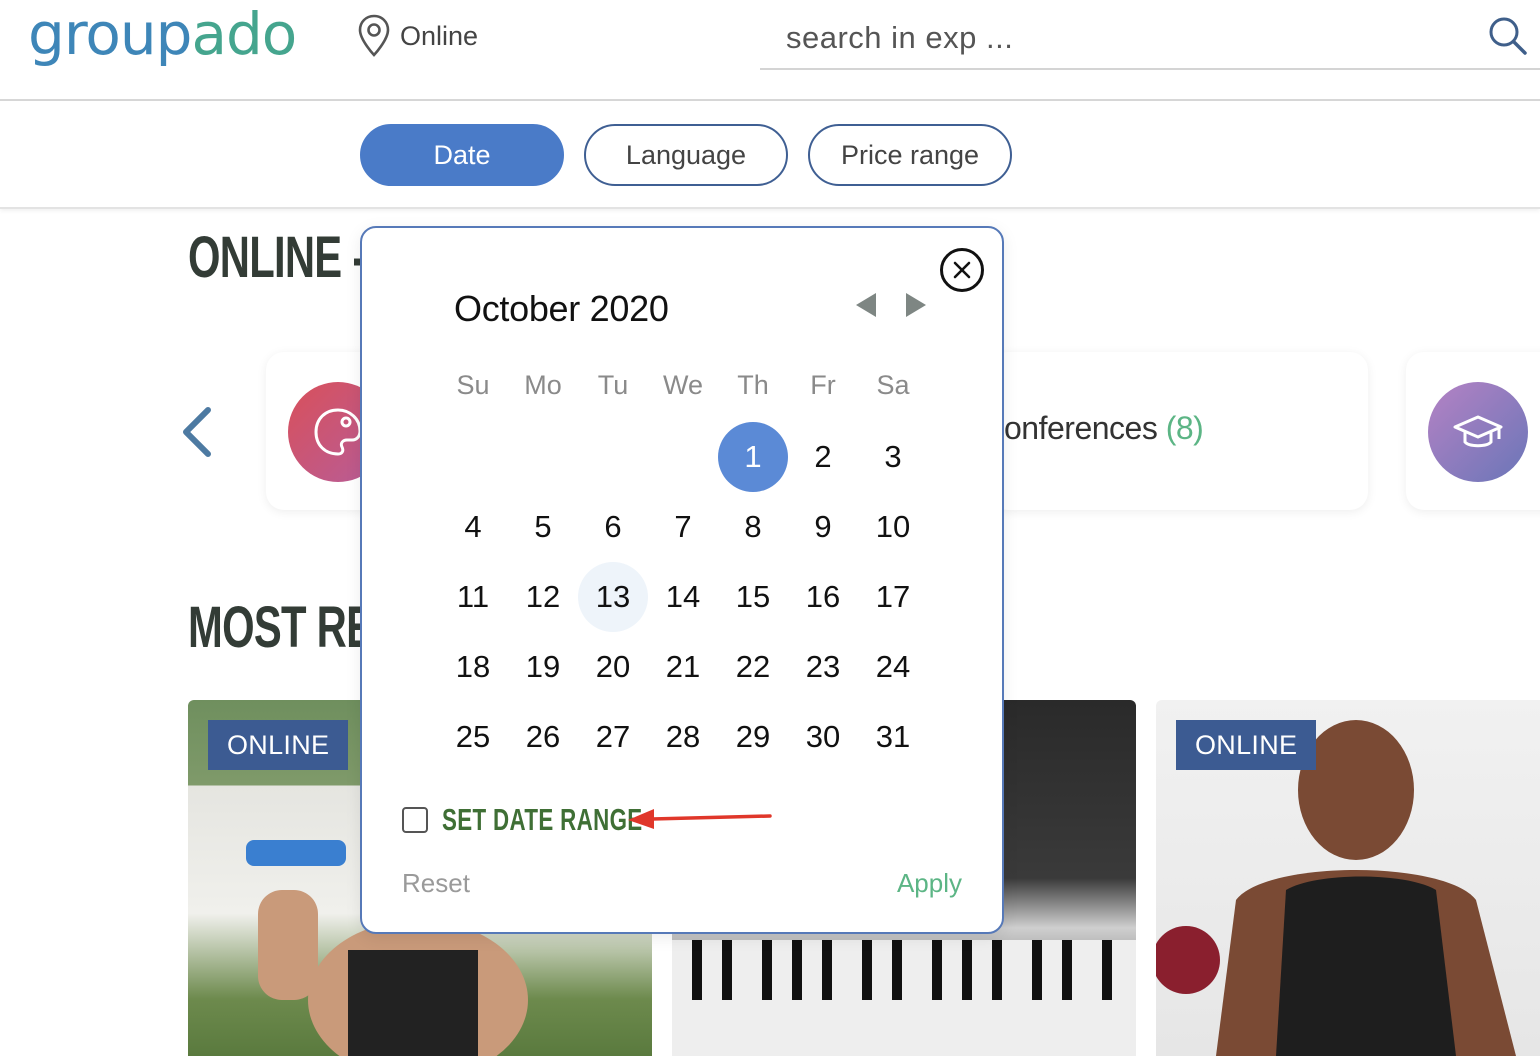 Image resolution: width=1540 pixels, height=1056 pixels. I want to click on groupado-logo: groupado, so click(162, 34).